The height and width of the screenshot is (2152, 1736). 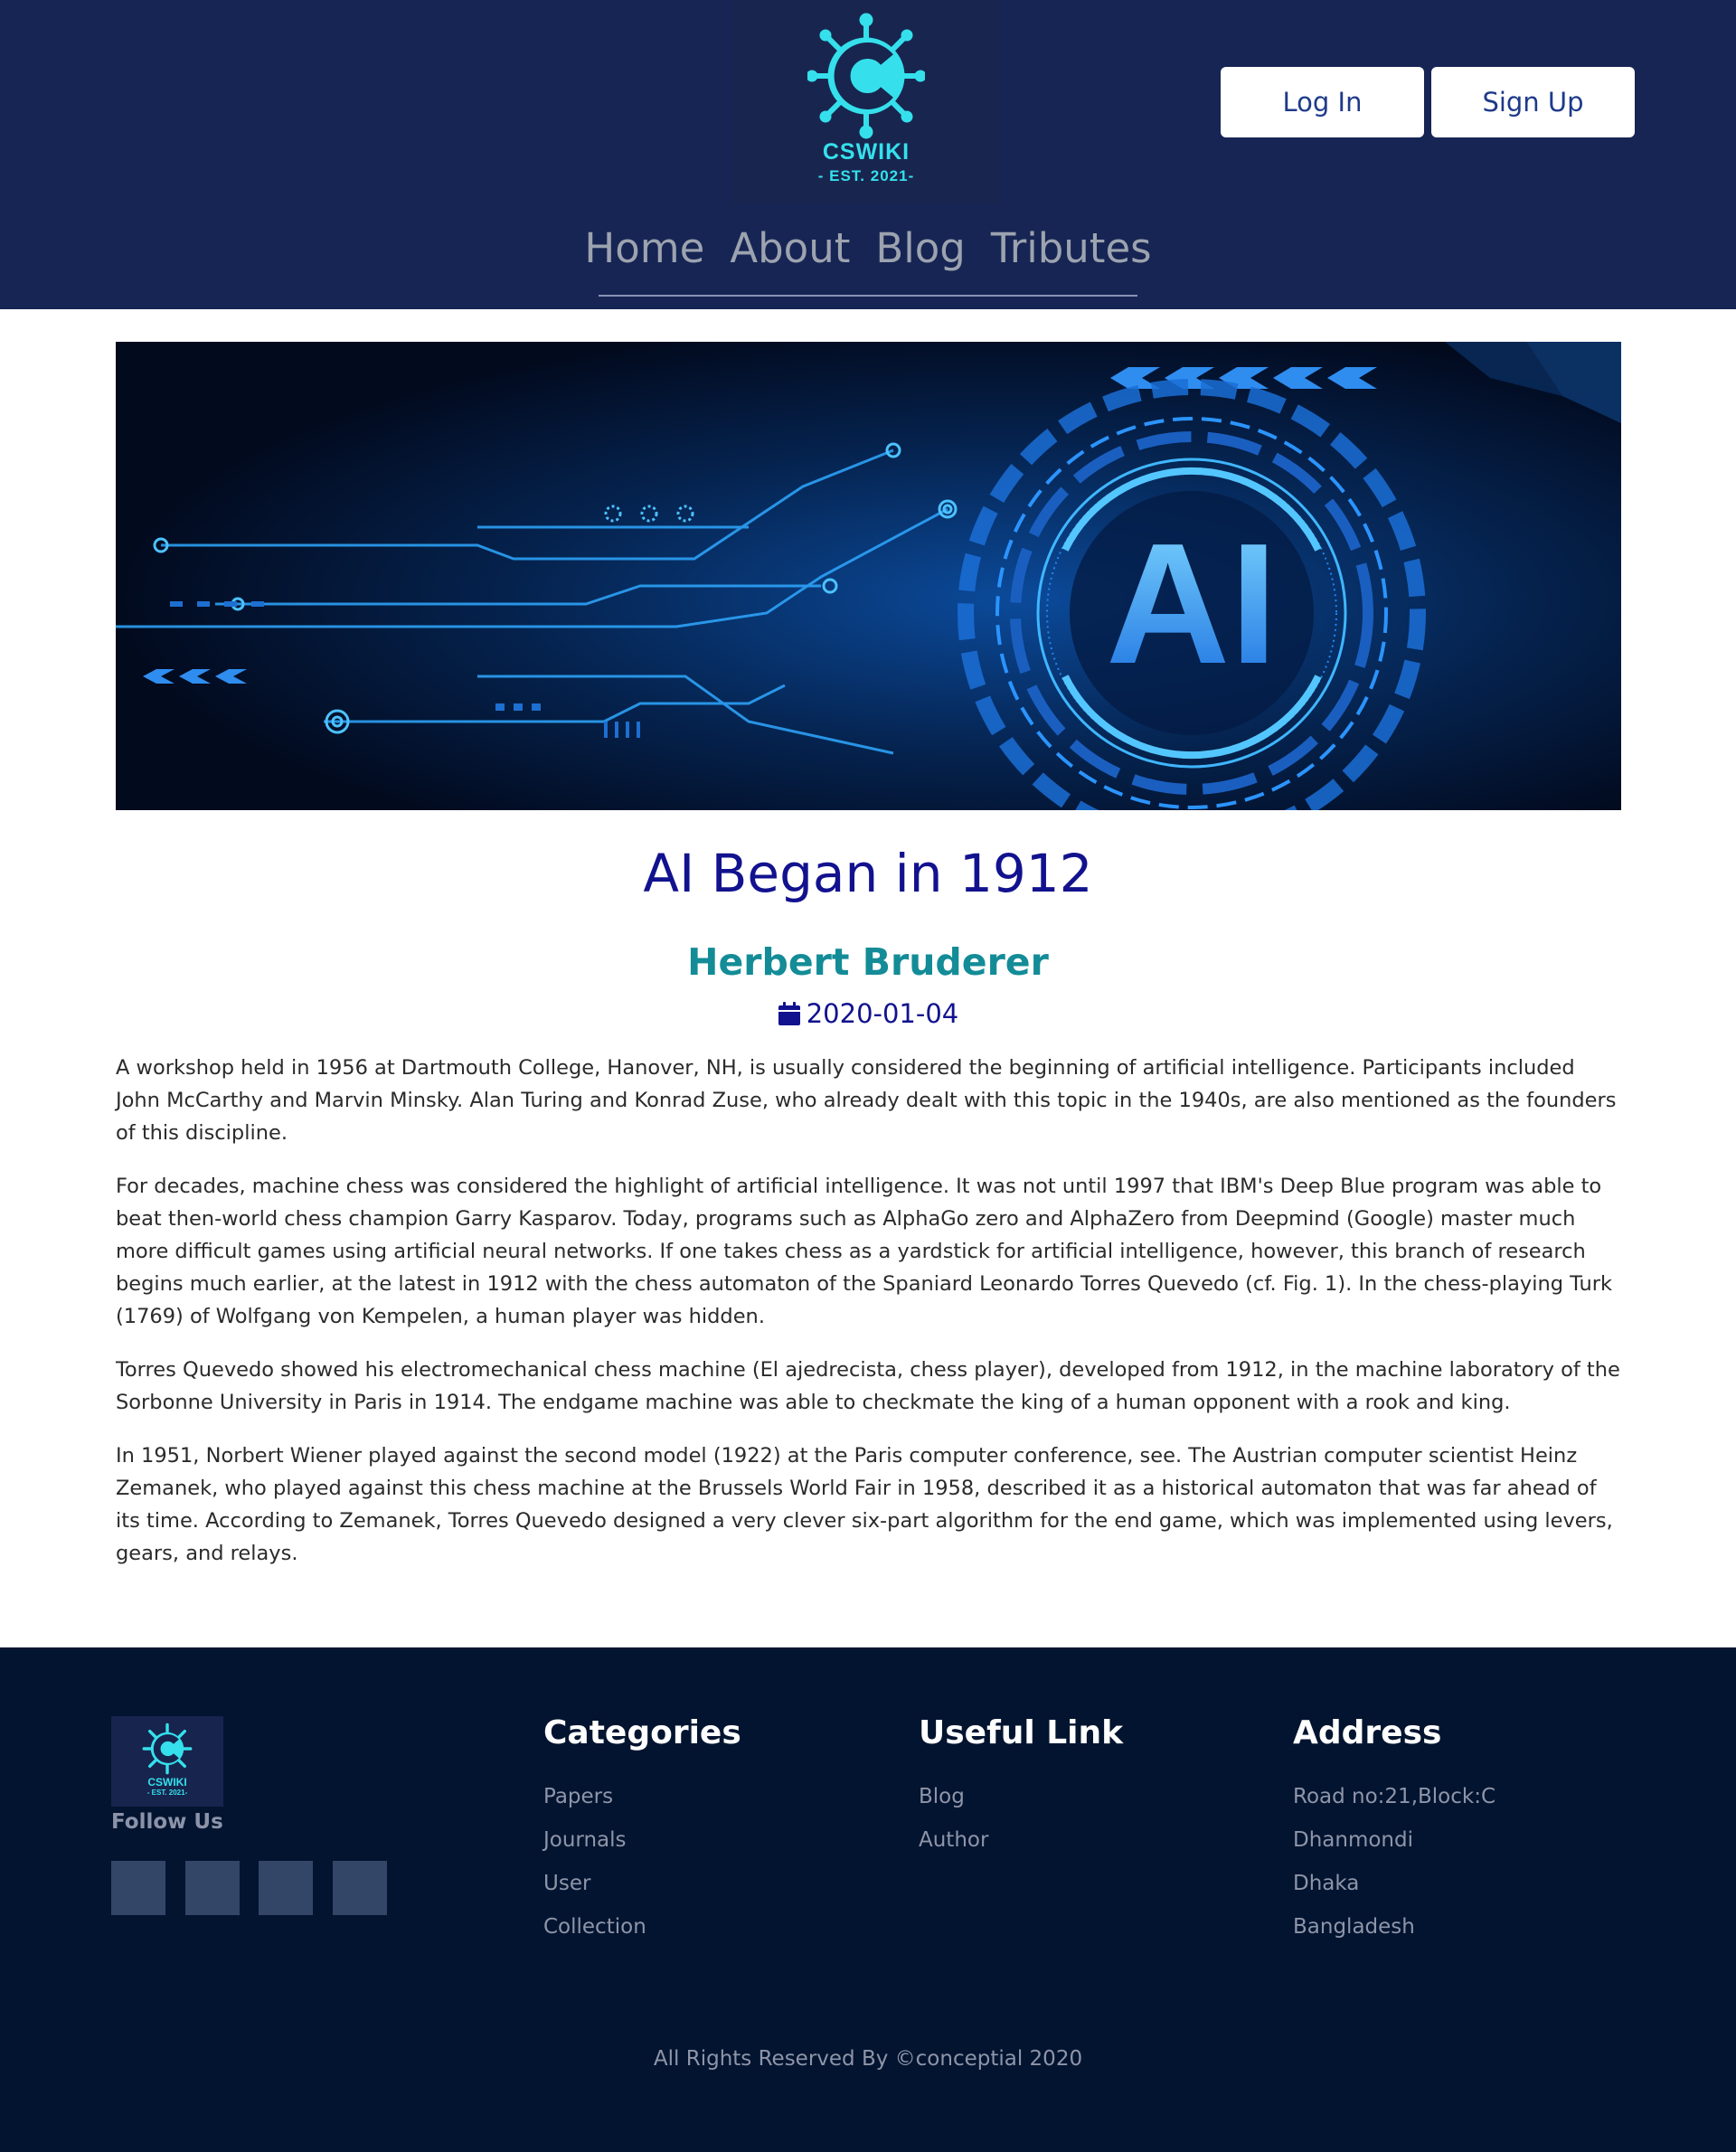 I want to click on categories-list: Papers Journals User Collection, so click(x=595, y=1862).